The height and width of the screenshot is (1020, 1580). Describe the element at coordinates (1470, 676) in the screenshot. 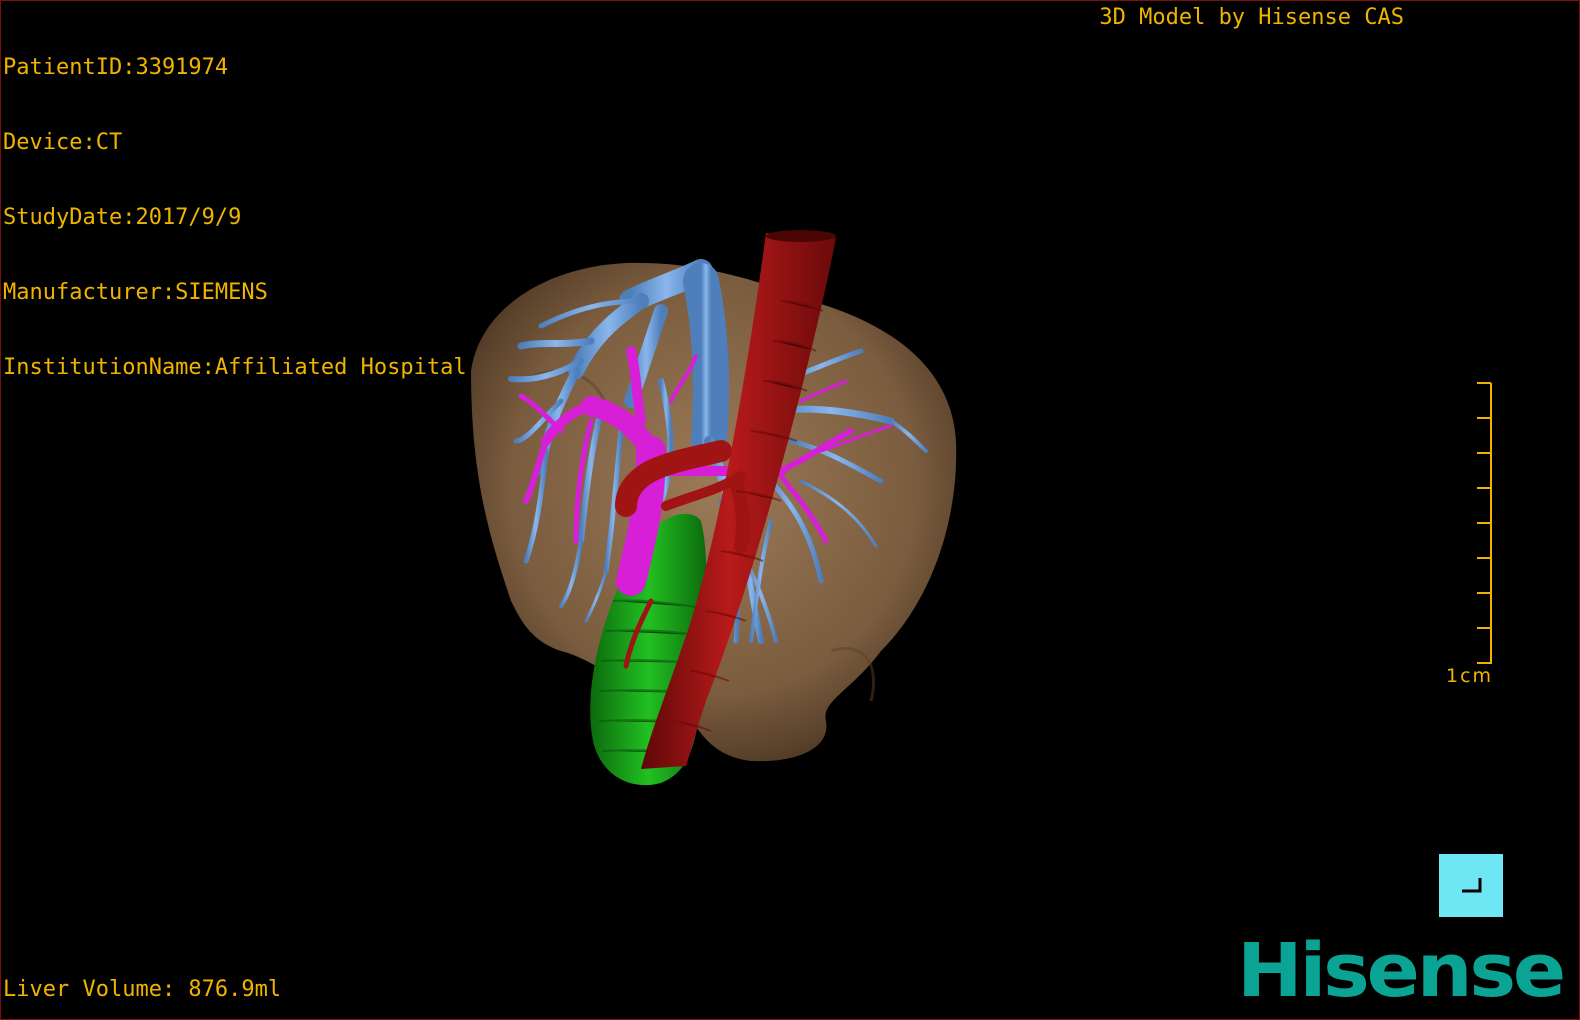

I see `scale-label: 1cm` at that location.